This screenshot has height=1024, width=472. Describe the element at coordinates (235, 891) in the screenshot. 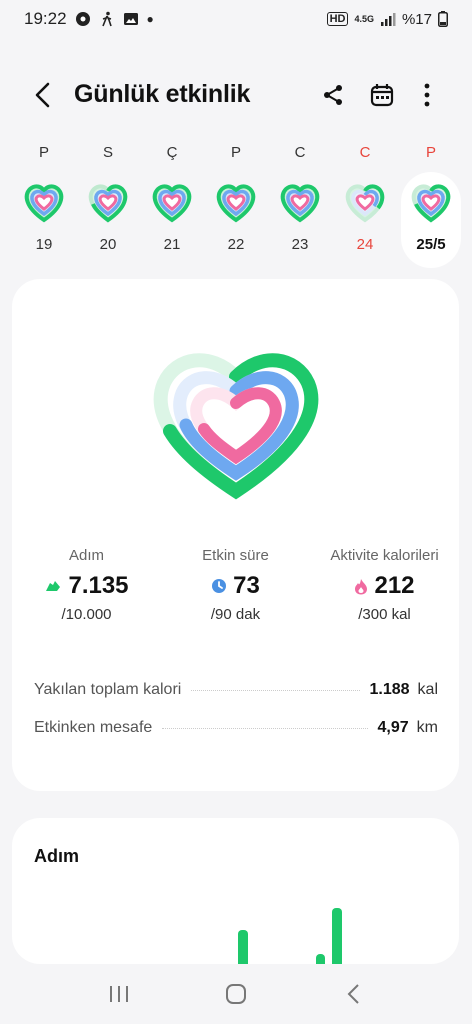

I see `steps-card: Adım` at that location.